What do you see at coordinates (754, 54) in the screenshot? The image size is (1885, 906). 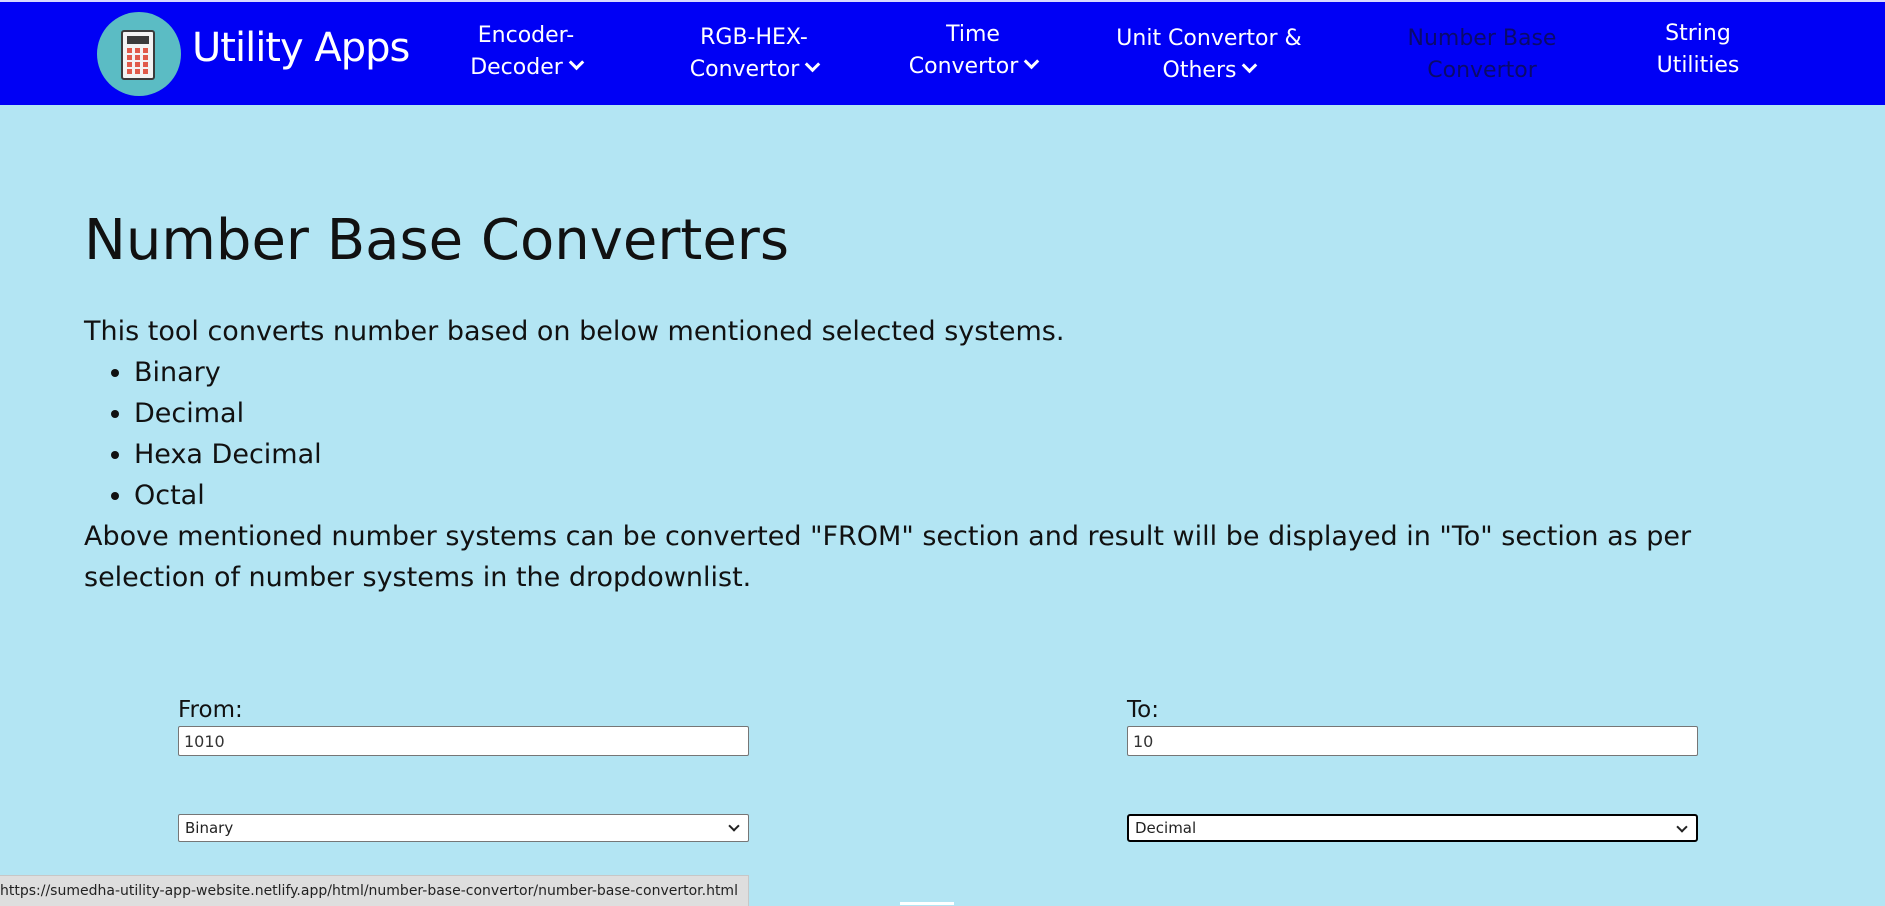 I see `nav-item-rgb-hex-convertor: RGB-HEX- Convertor` at bounding box center [754, 54].